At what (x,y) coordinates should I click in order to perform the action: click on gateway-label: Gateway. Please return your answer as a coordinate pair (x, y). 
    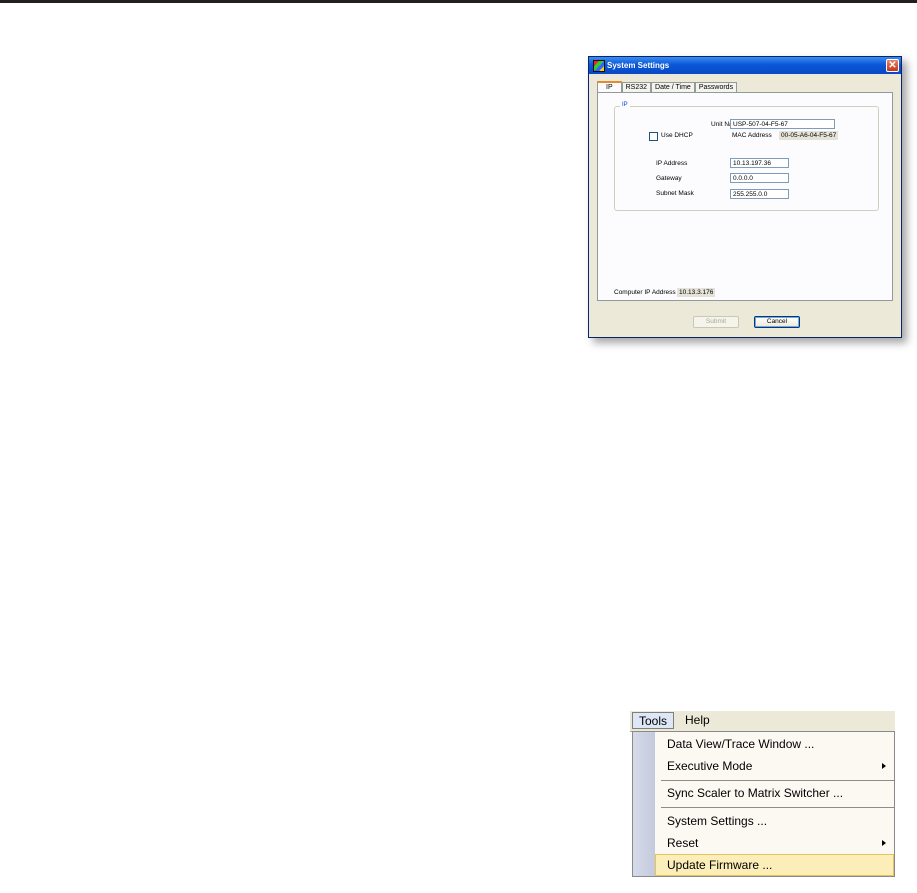
    Looking at the image, I should click on (669, 178).